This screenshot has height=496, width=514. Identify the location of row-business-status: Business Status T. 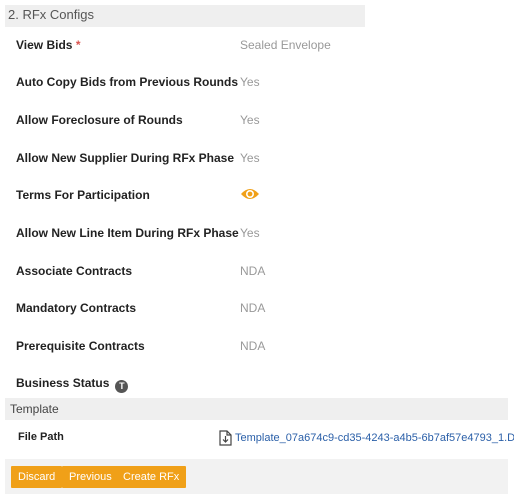
(255, 383).